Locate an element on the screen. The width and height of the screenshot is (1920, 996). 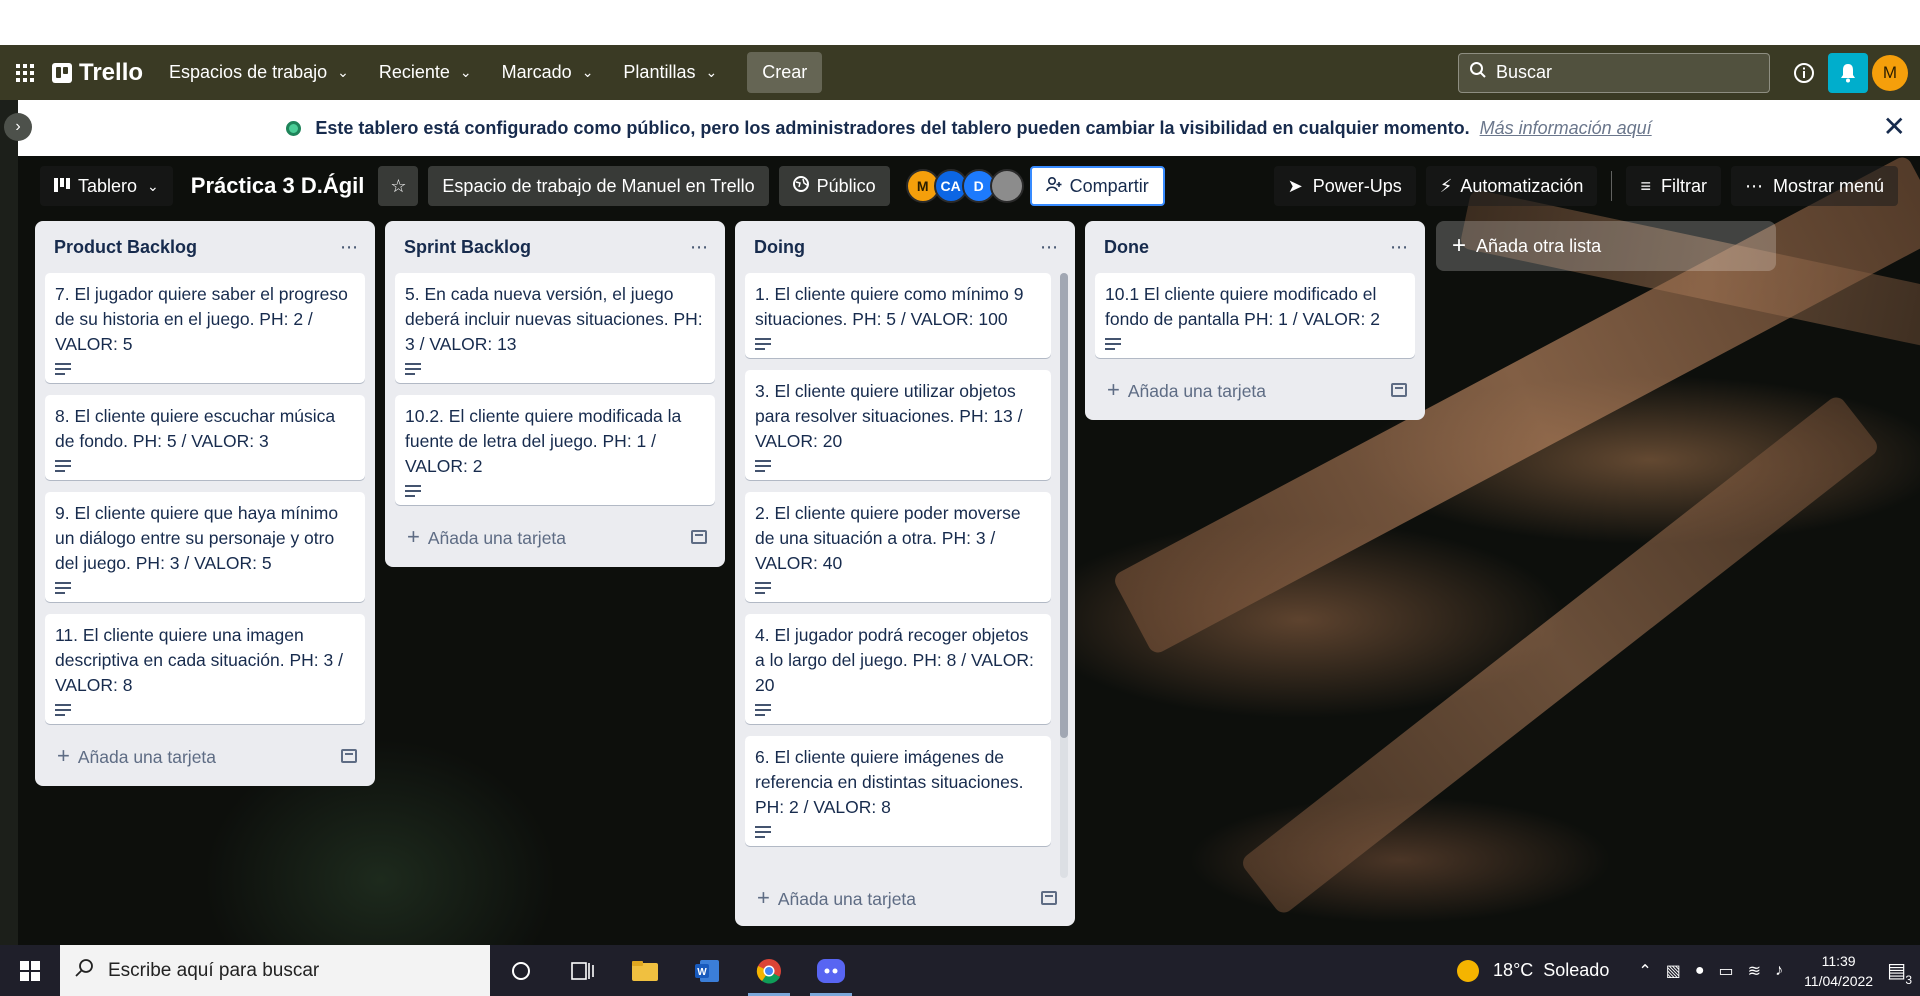
show-menu-button: ⋯ Mostrar menú is located at coordinates (1814, 186).